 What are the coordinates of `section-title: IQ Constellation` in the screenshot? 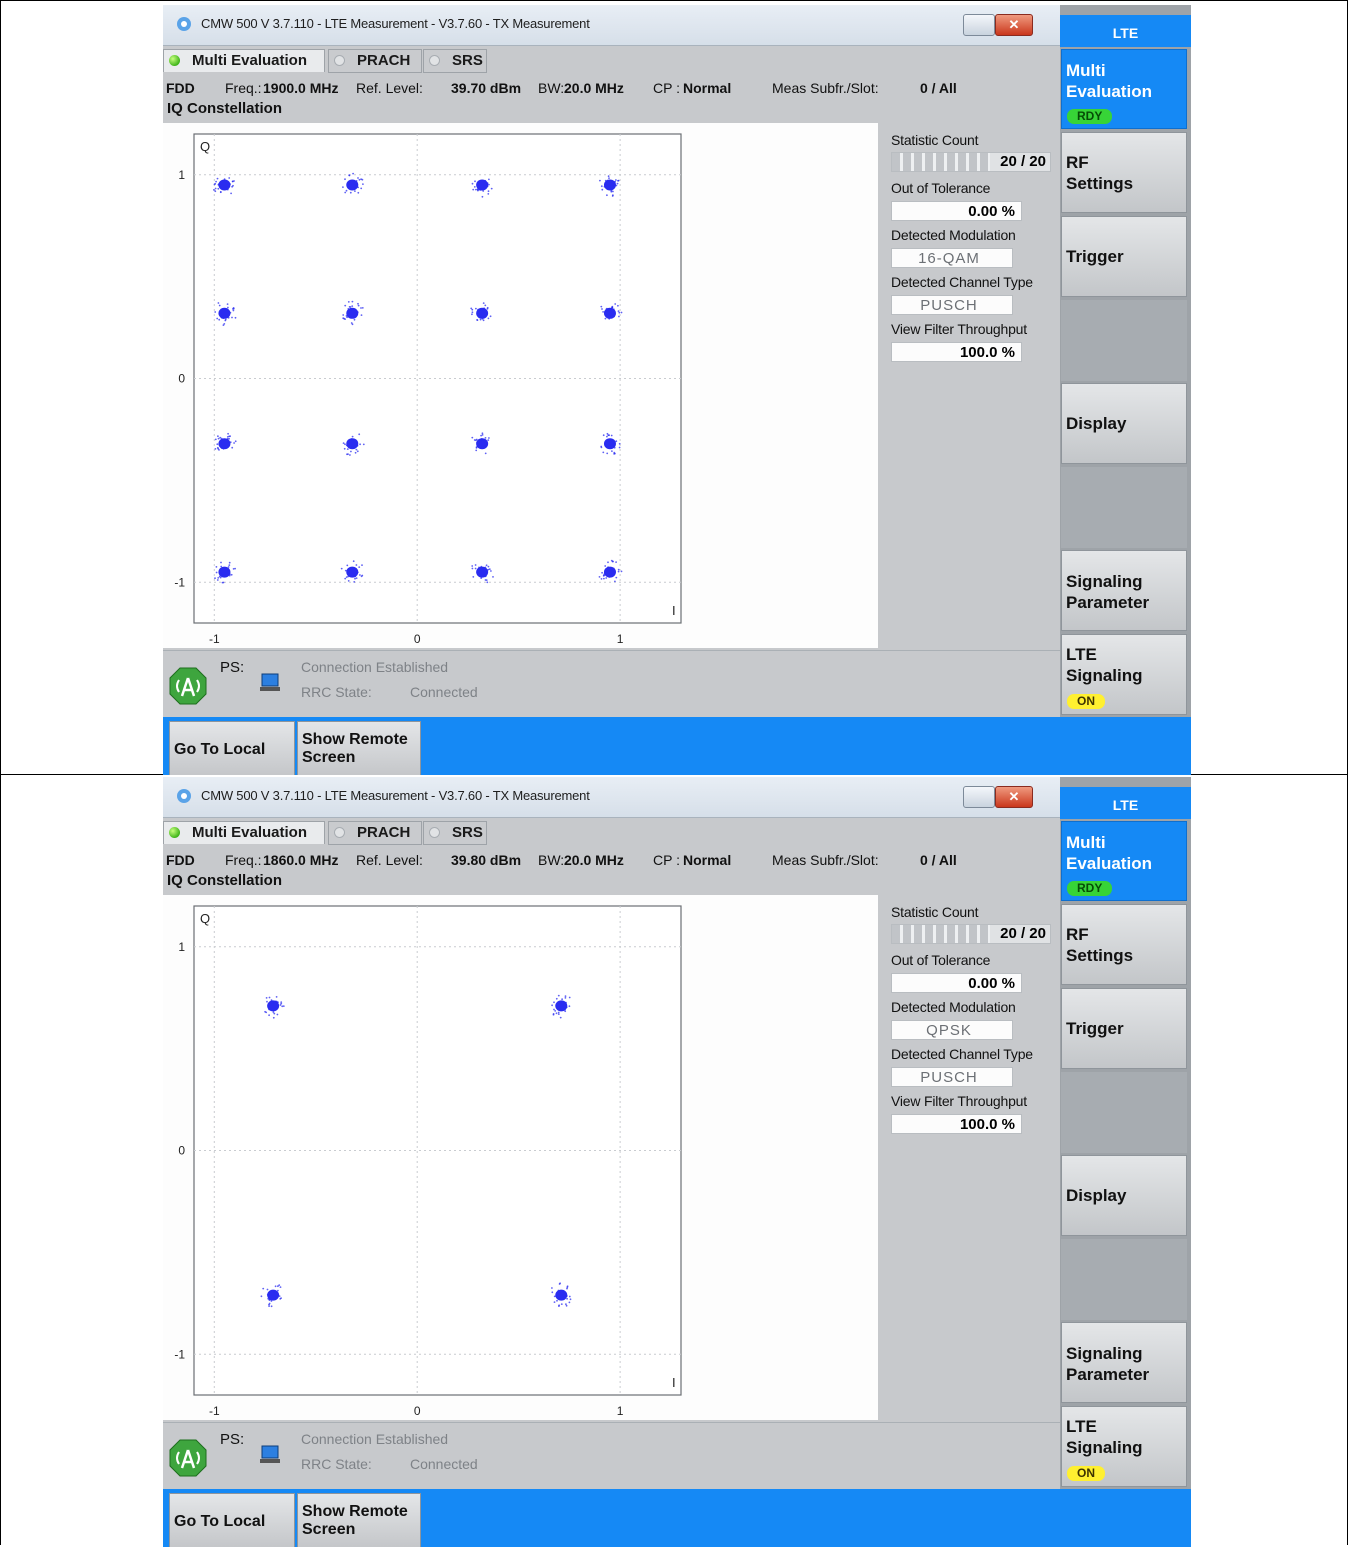 It's located at (225, 108).